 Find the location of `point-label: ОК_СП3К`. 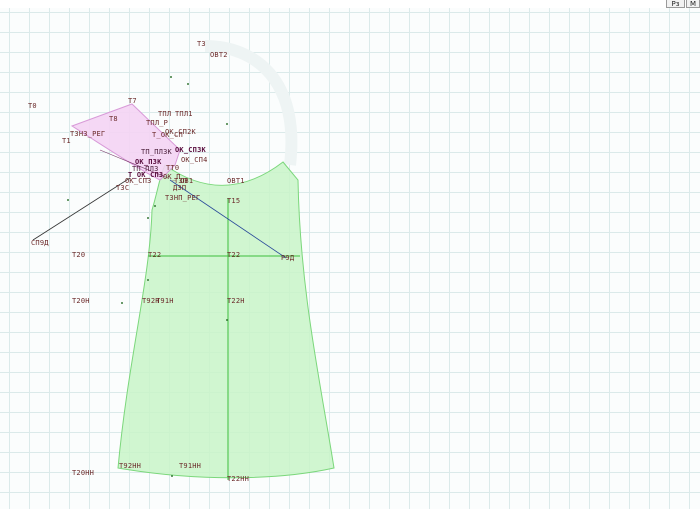

point-label: ОК_СП3К is located at coordinates (190, 150).